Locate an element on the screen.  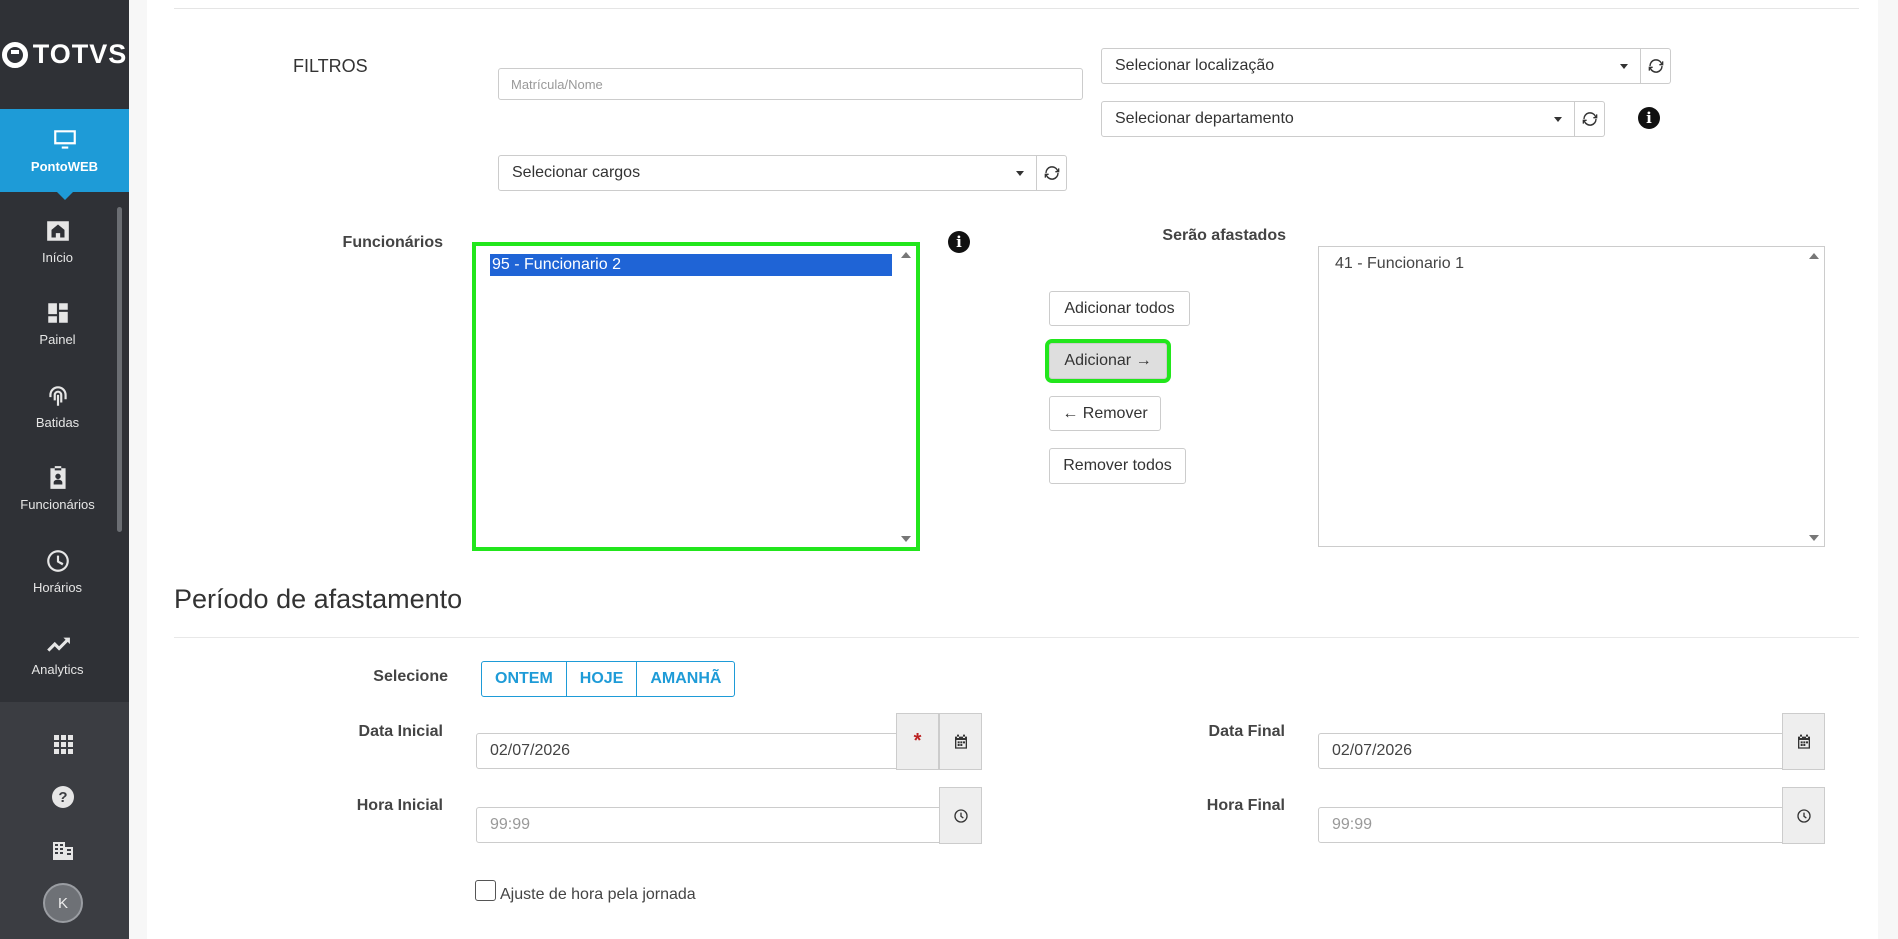
remove-button: ← Remover is located at coordinates (1105, 413).